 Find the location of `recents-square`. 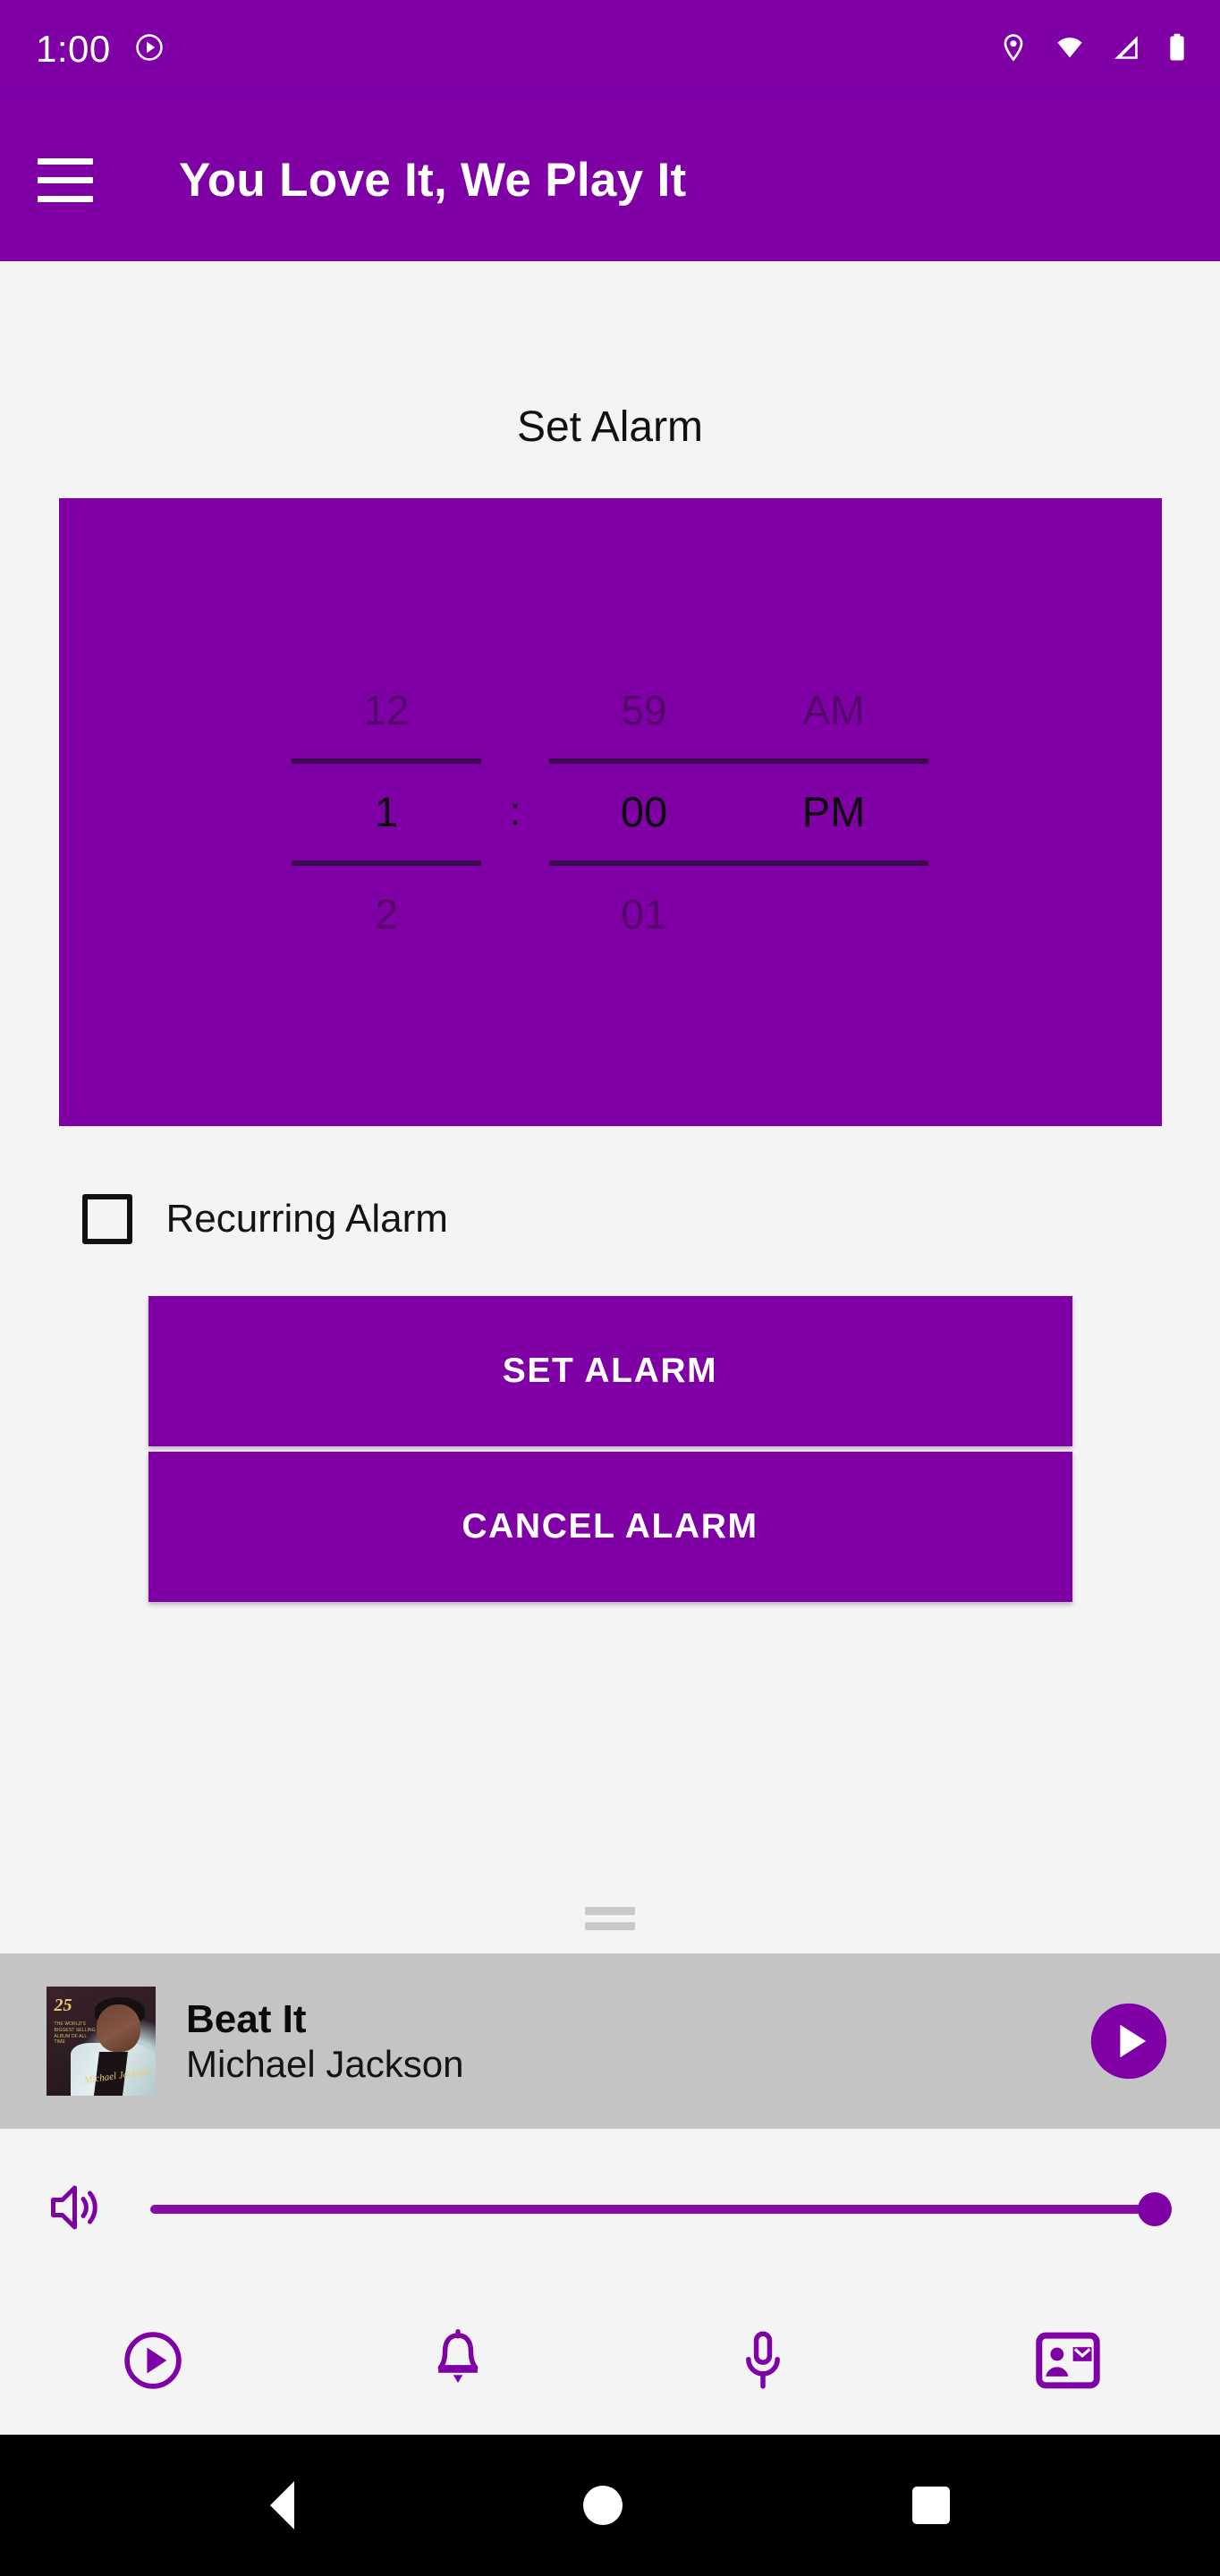

recents-square is located at coordinates (931, 2505).